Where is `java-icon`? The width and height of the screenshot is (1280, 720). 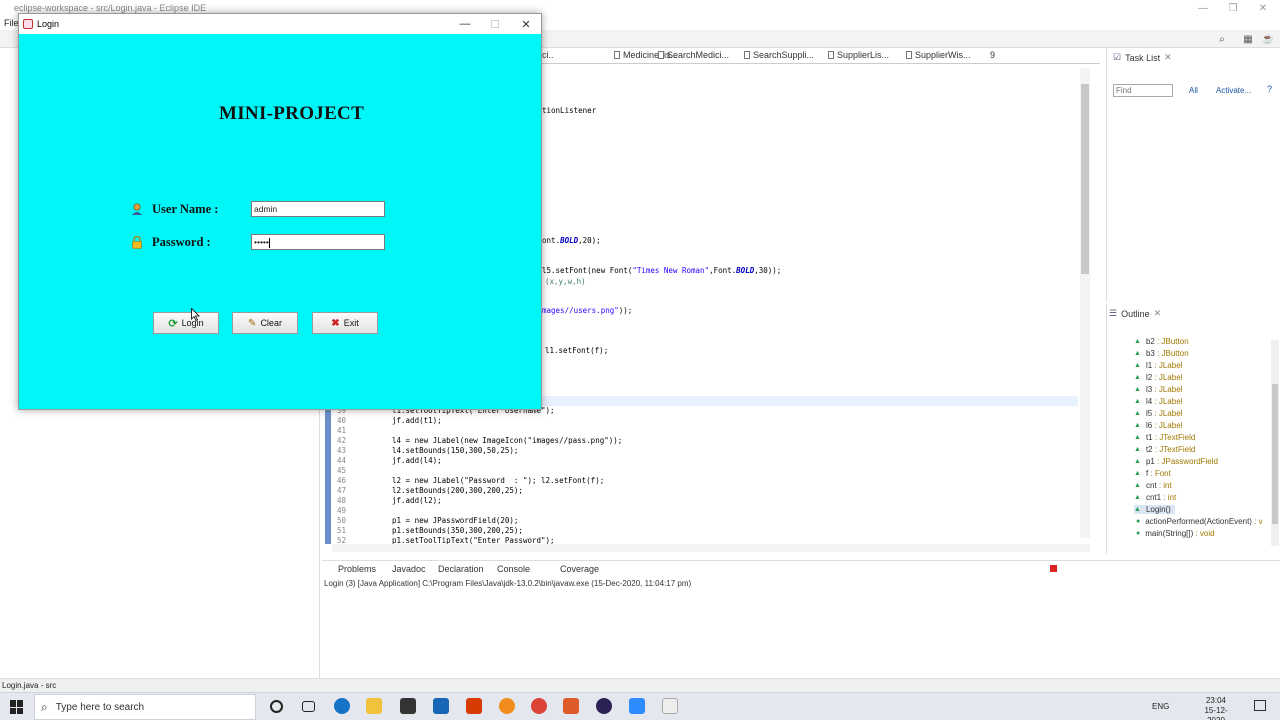
java-icon is located at coordinates (28, 24).